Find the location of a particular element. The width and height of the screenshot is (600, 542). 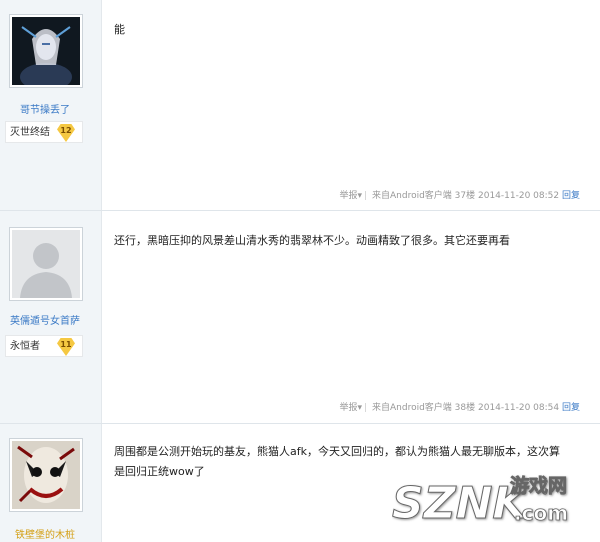

user-sidebar: 英儒遁号女首萨 永恒者 11 is located at coordinates (51, 317).